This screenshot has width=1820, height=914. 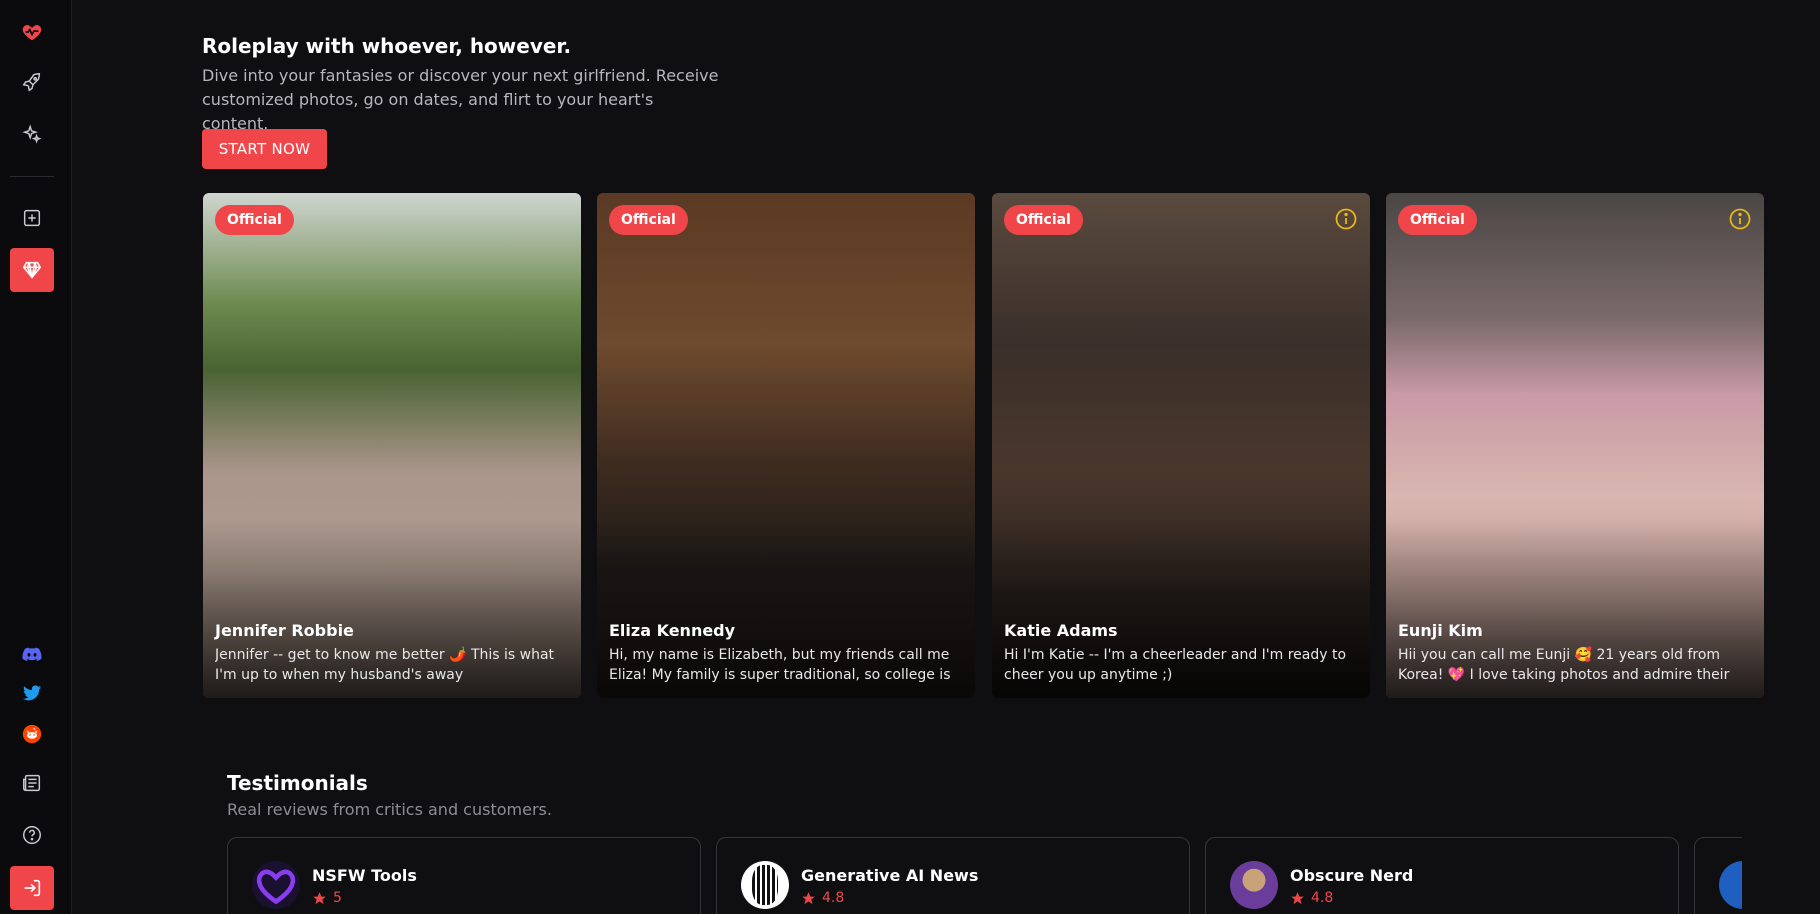 What do you see at coordinates (32, 176) in the screenshot?
I see `sidebar-divider` at bounding box center [32, 176].